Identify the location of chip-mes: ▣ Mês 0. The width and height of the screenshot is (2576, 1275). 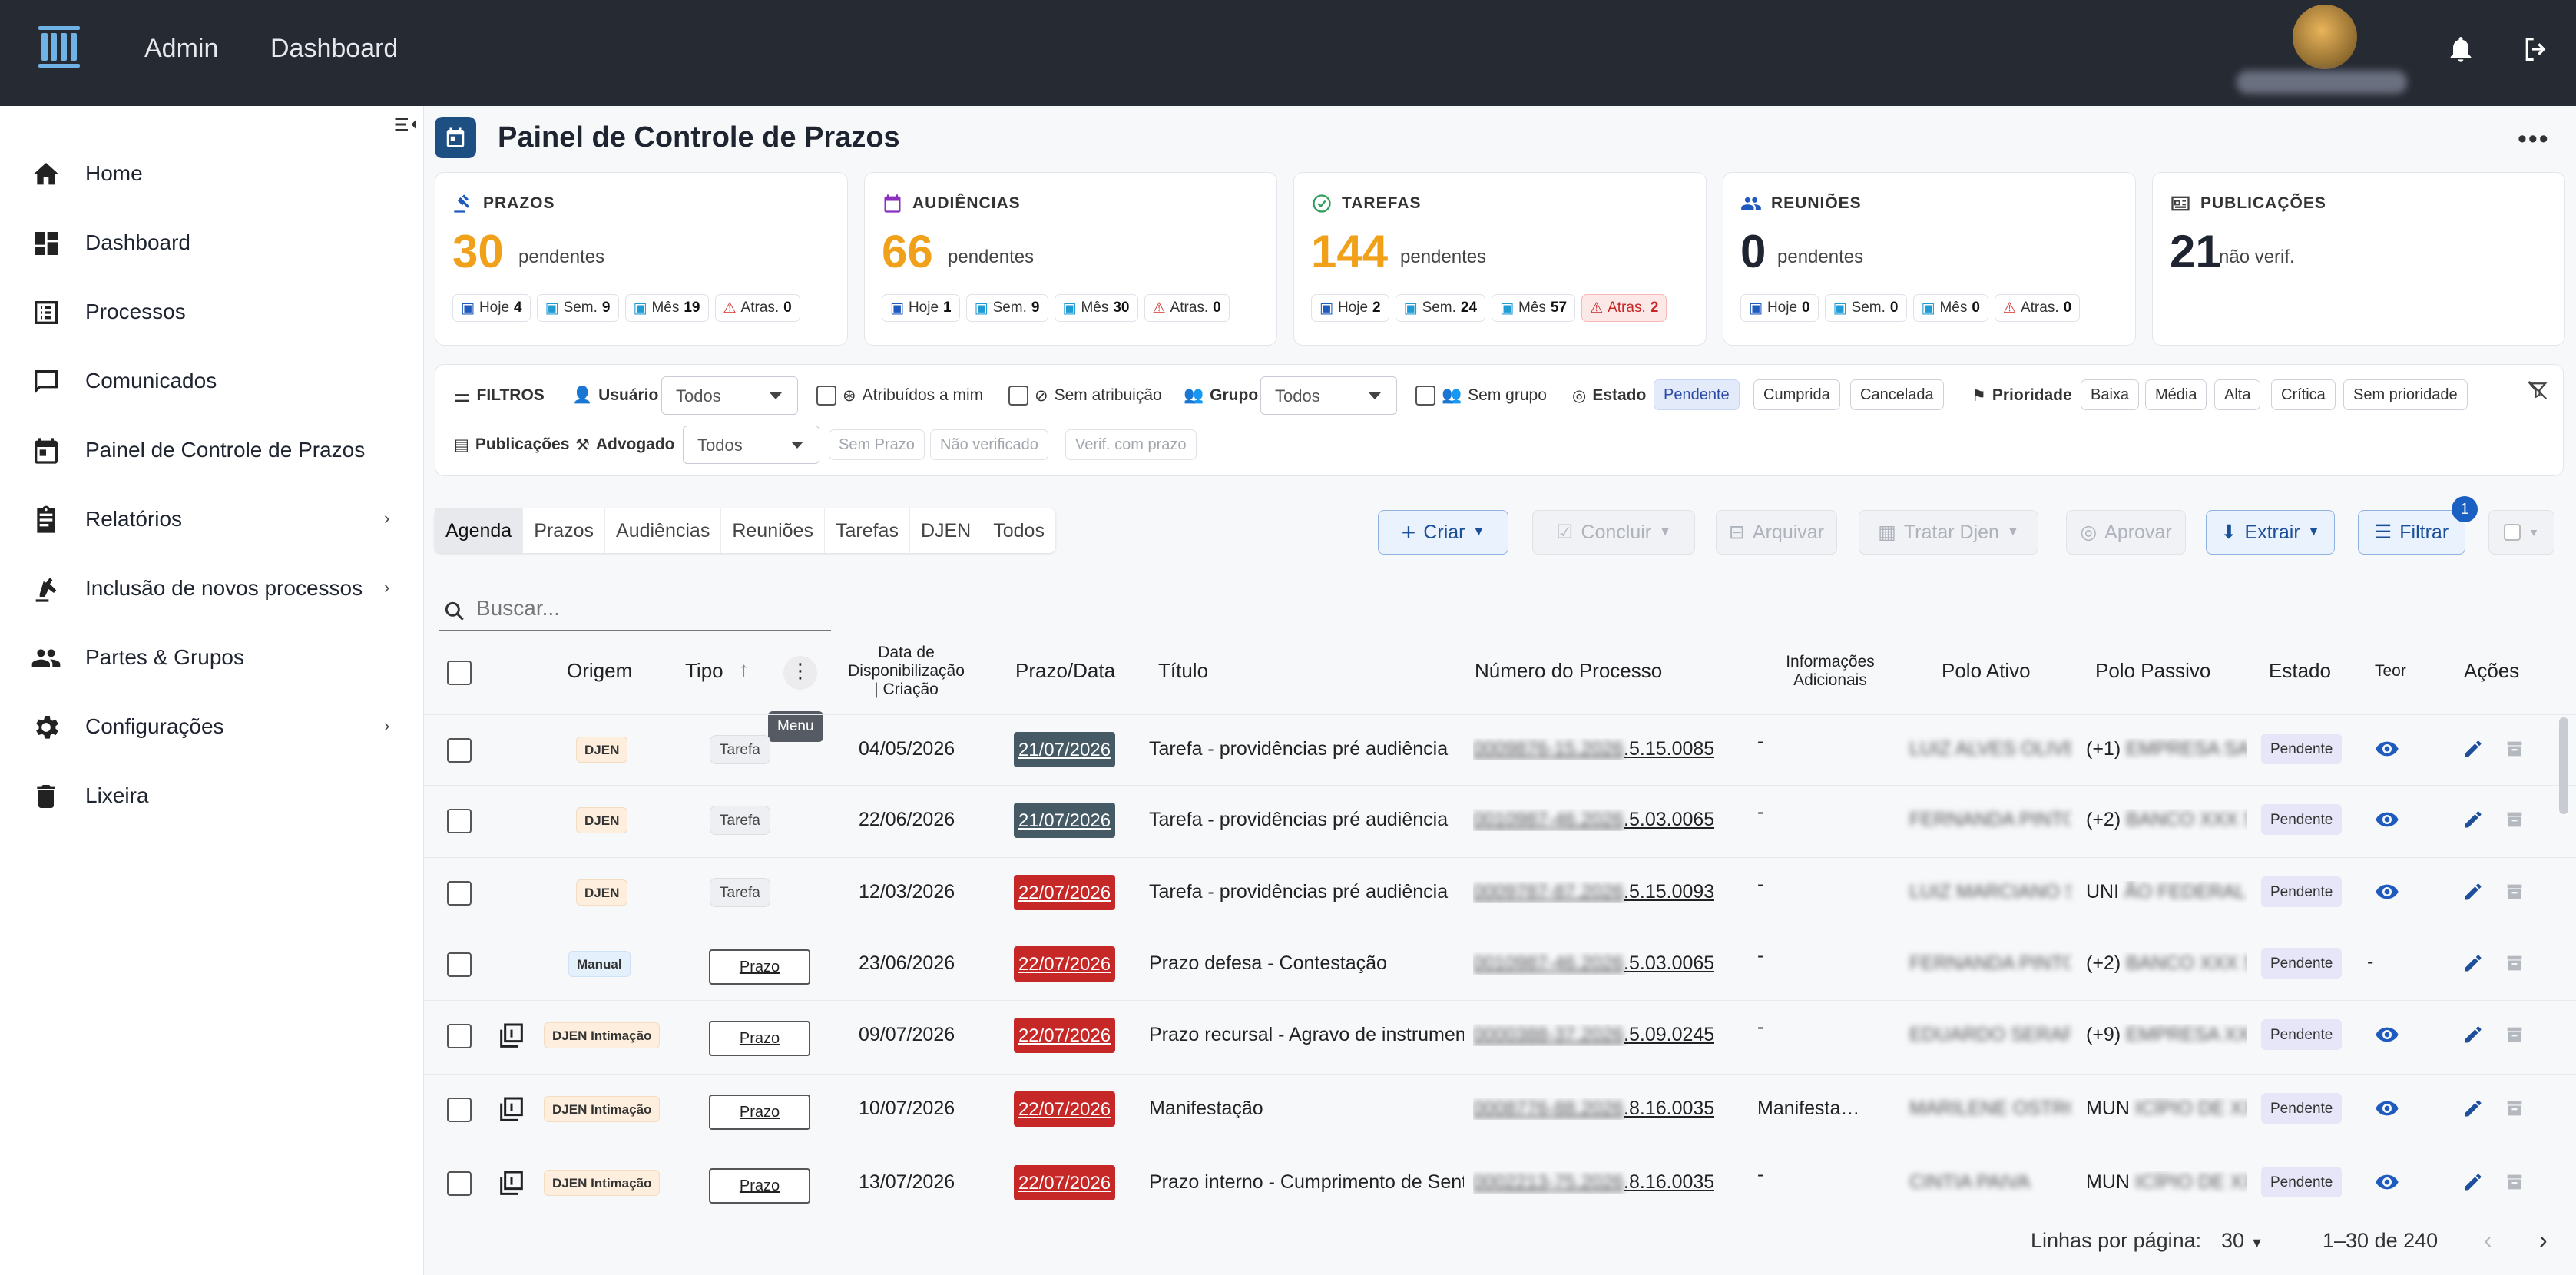
(1950, 308).